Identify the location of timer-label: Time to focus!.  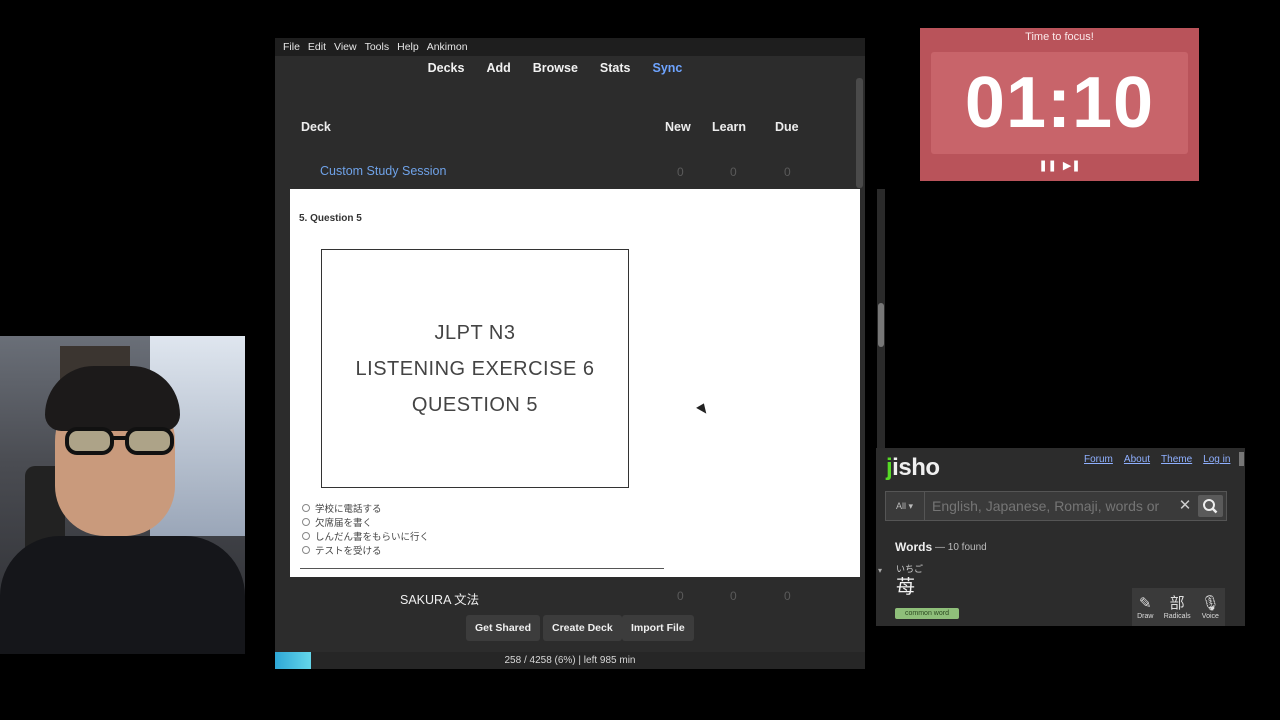
(1059, 37).